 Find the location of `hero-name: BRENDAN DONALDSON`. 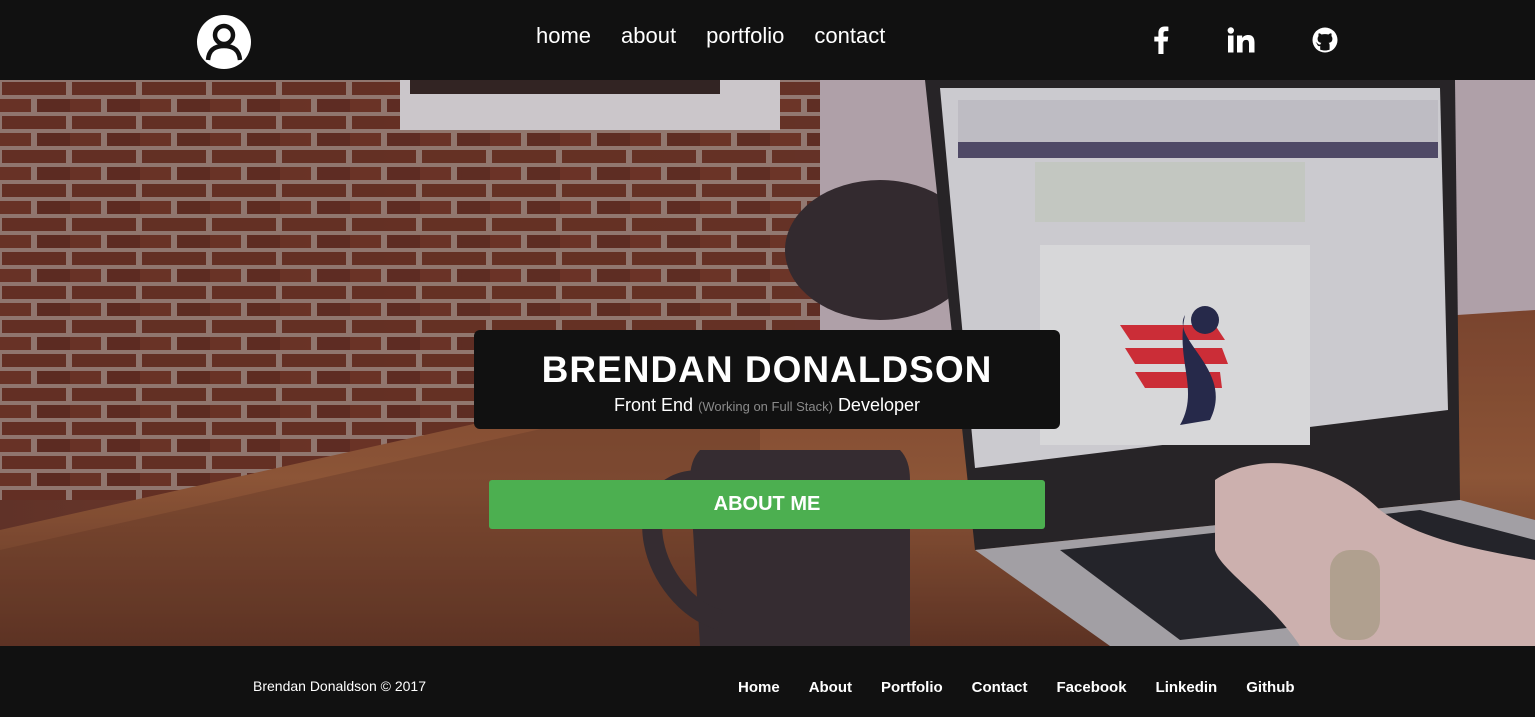

hero-name: BRENDAN DONALDSON is located at coordinates (767, 369).